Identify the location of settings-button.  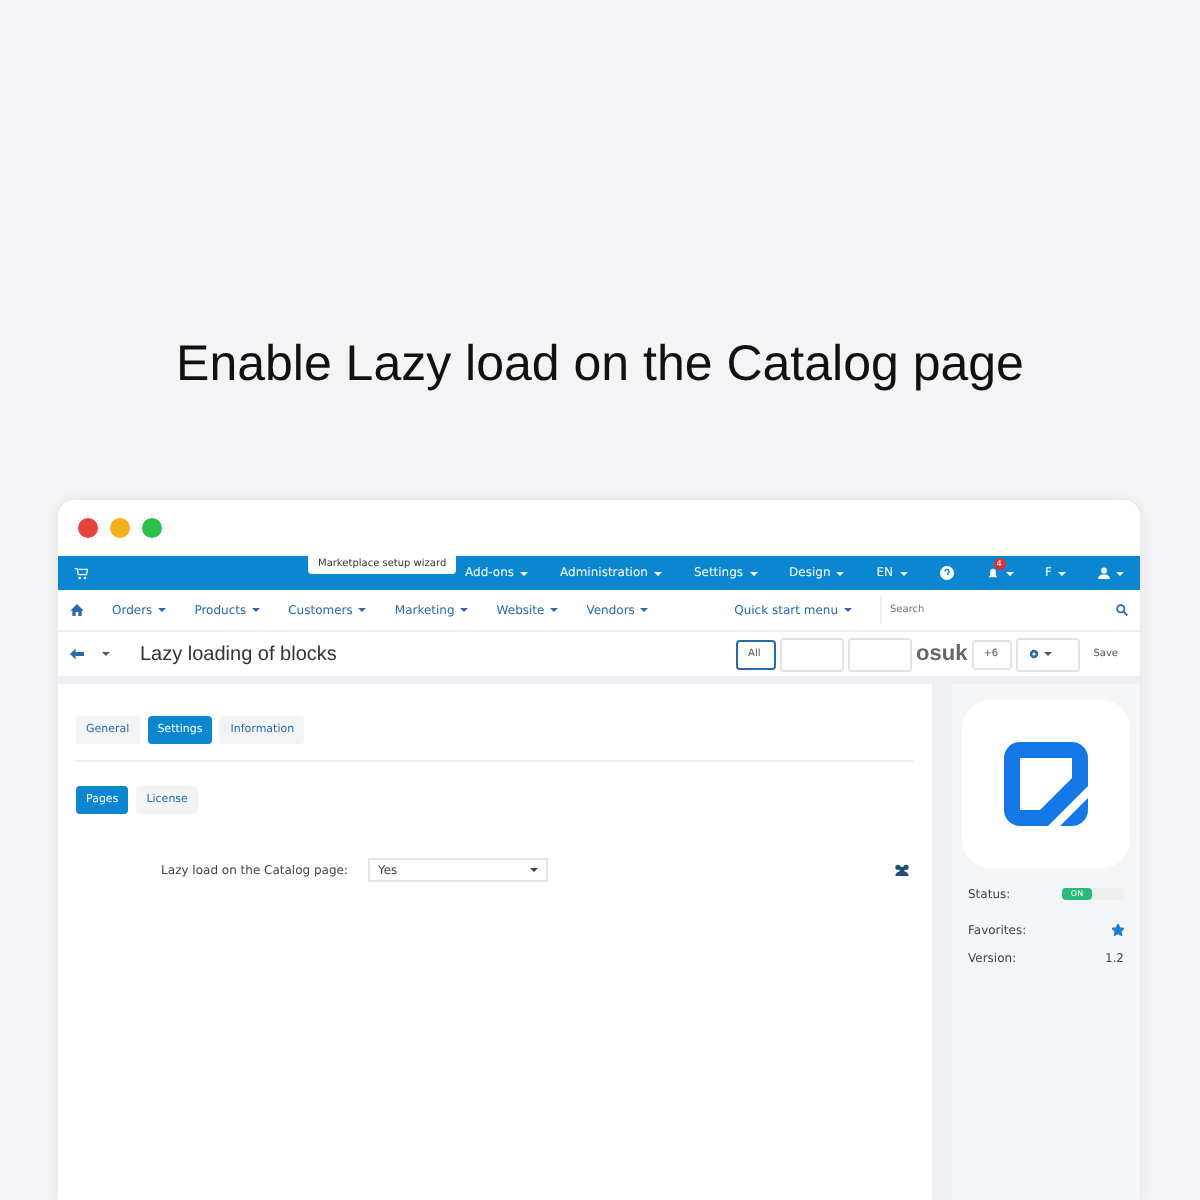
(1047, 654).